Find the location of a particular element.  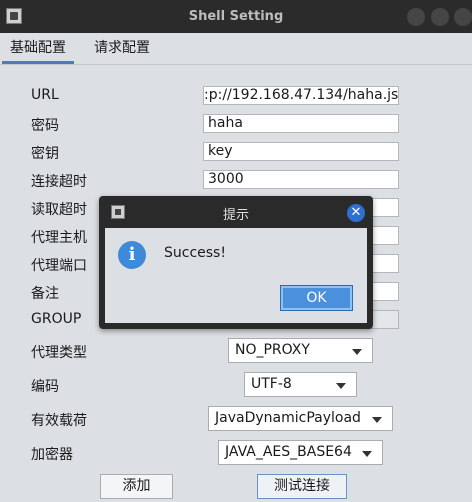

window-title: Shell Setting is located at coordinates (236, 16).